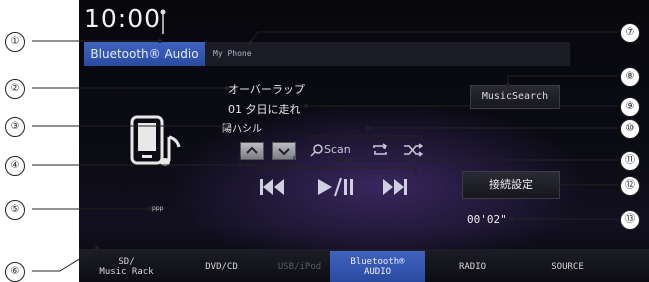 This screenshot has height=282, width=649. I want to click on callout-13: ⑬, so click(630, 220).